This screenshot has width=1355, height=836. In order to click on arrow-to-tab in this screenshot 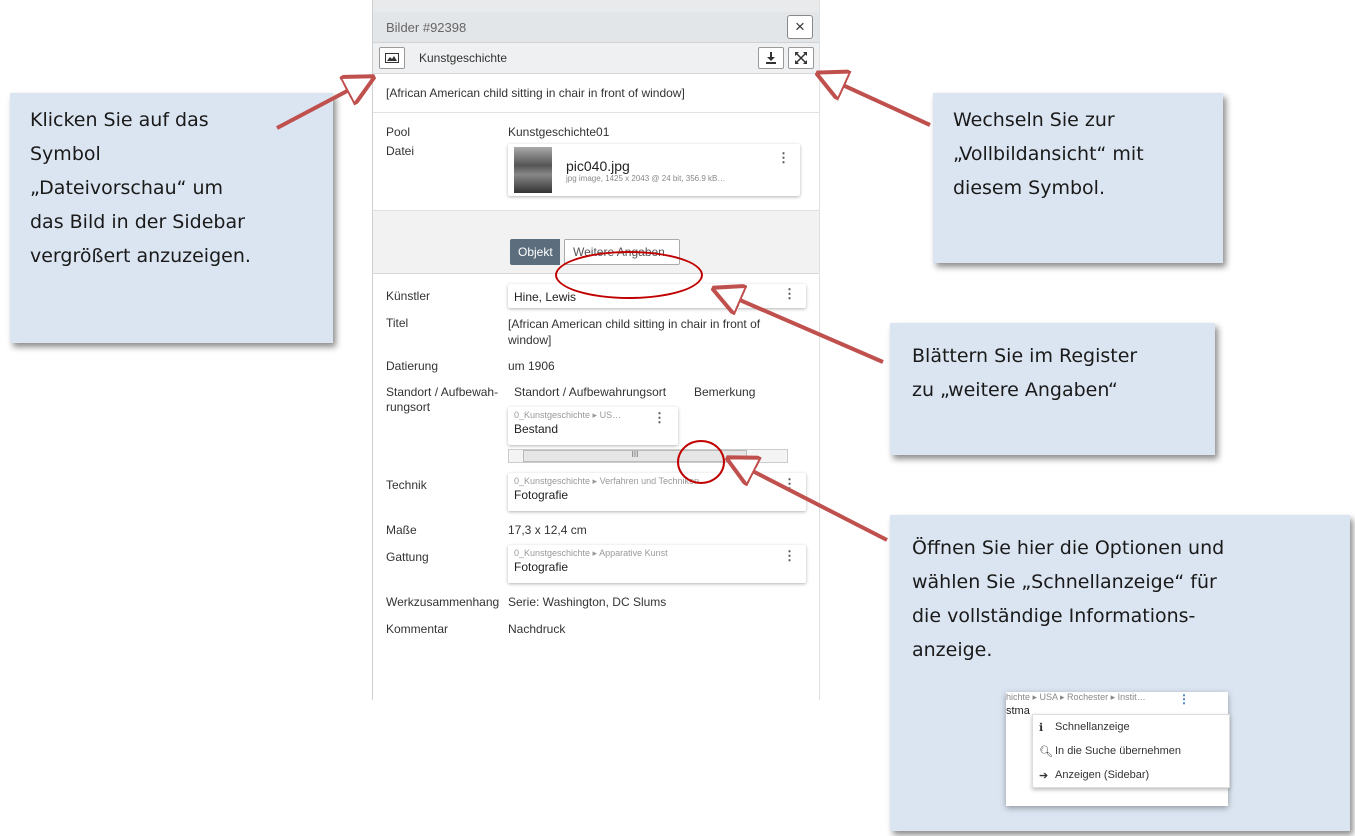, I will do `click(801, 327)`.